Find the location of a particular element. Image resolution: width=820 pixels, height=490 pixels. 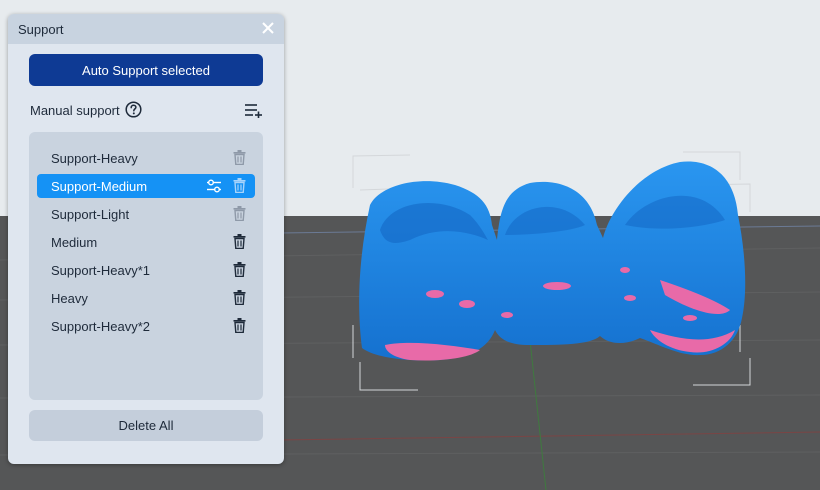

delete-all-label: Delete All is located at coordinates (146, 425).